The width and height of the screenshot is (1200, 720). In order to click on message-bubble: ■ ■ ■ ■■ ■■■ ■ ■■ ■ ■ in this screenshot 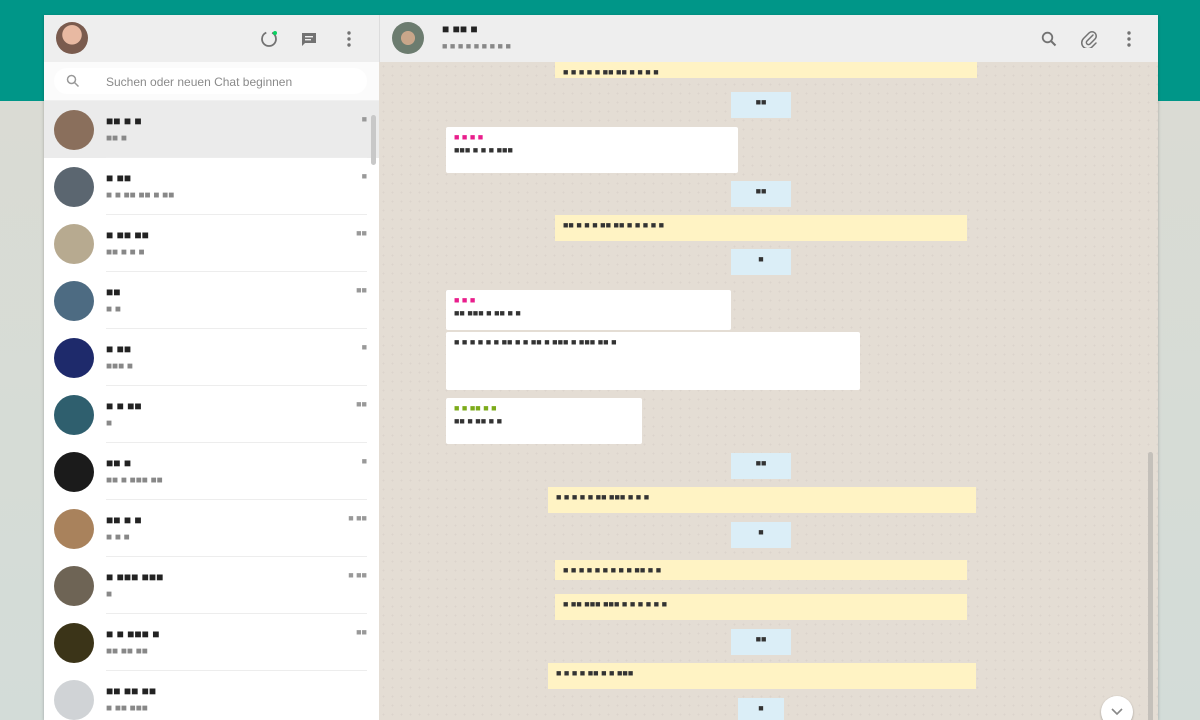, I will do `click(588, 310)`.